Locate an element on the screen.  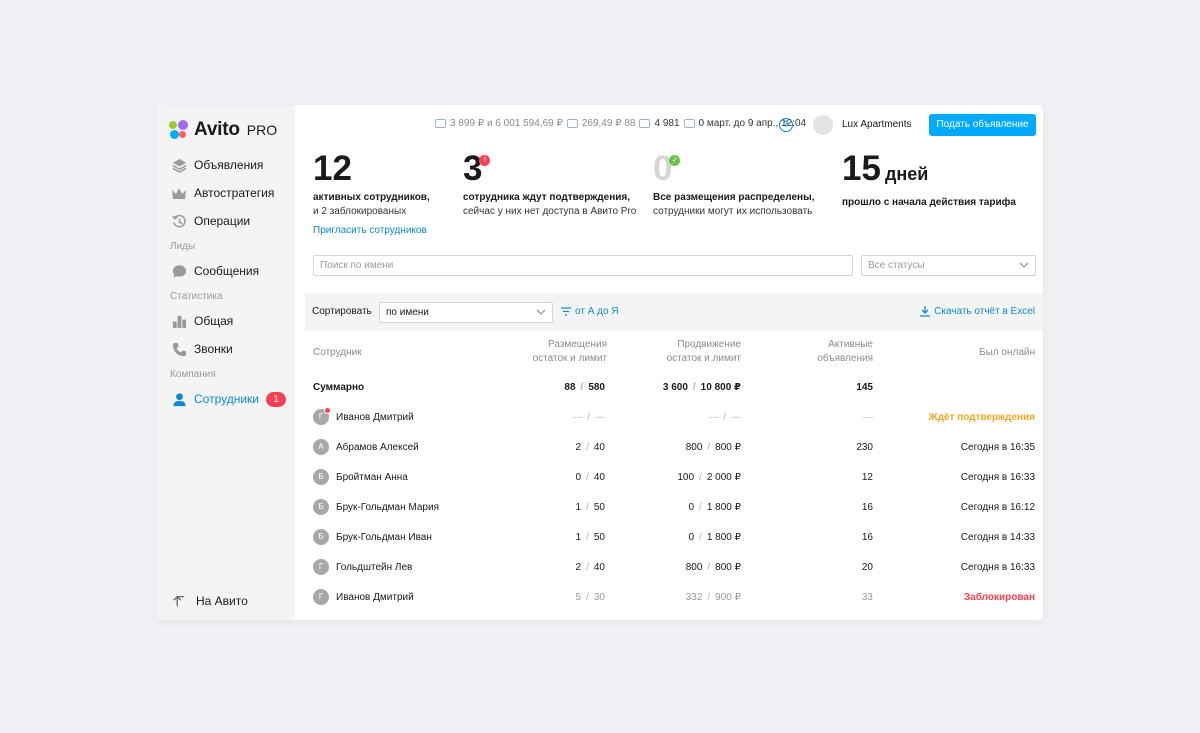
company-avatar is located at coordinates (823, 125).